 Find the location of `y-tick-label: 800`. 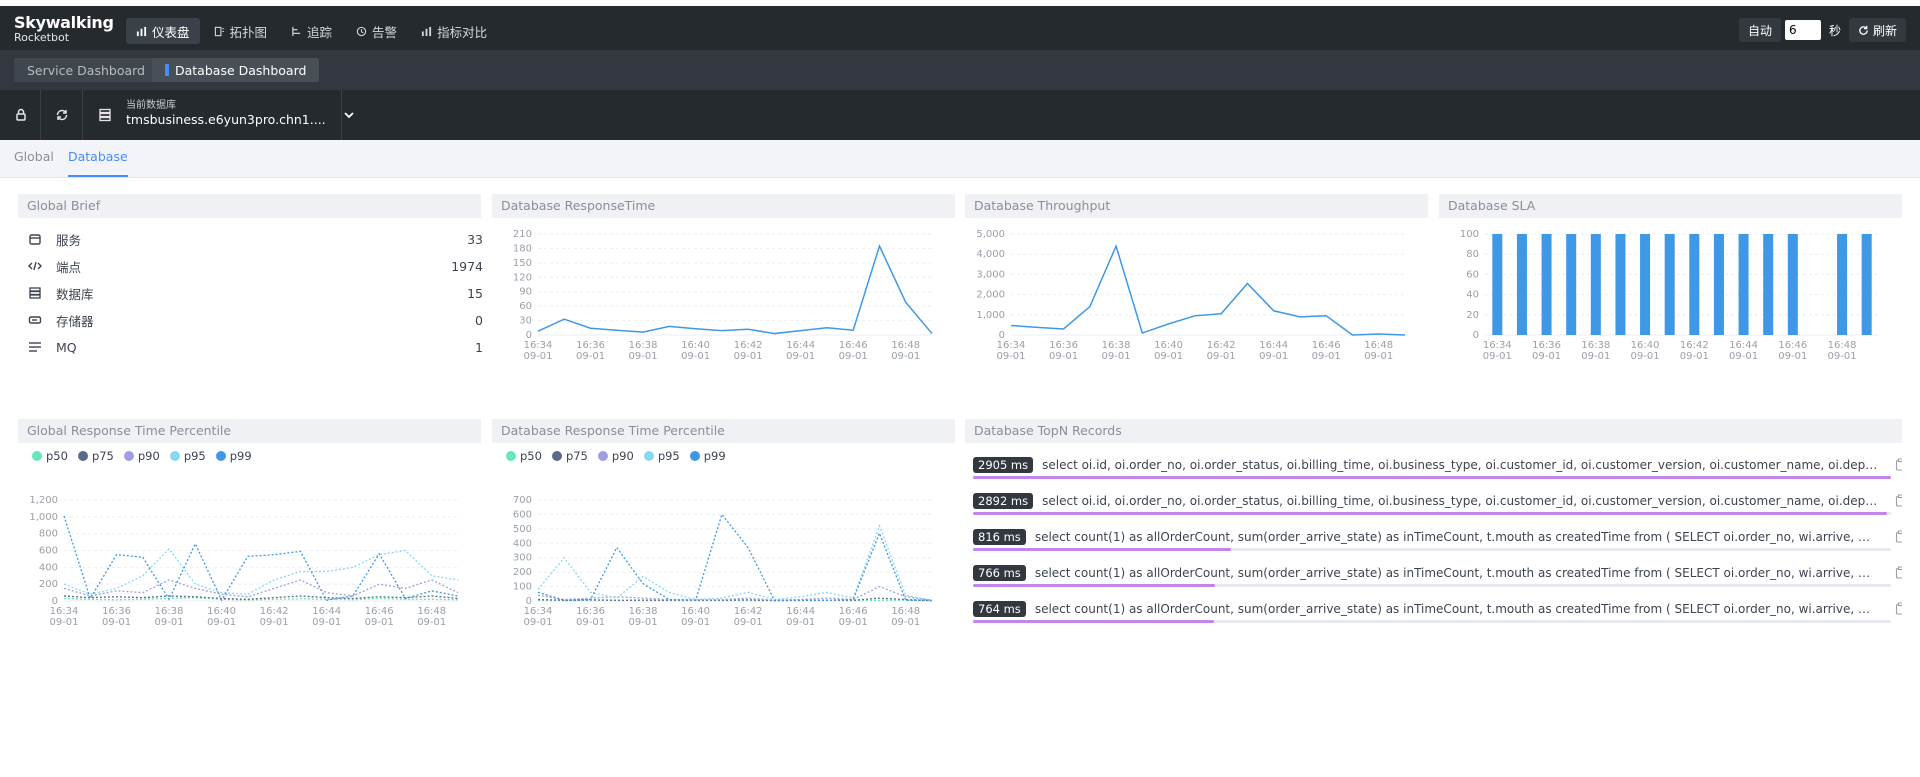

y-tick-label: 800 is located at coordinates (48, 534).